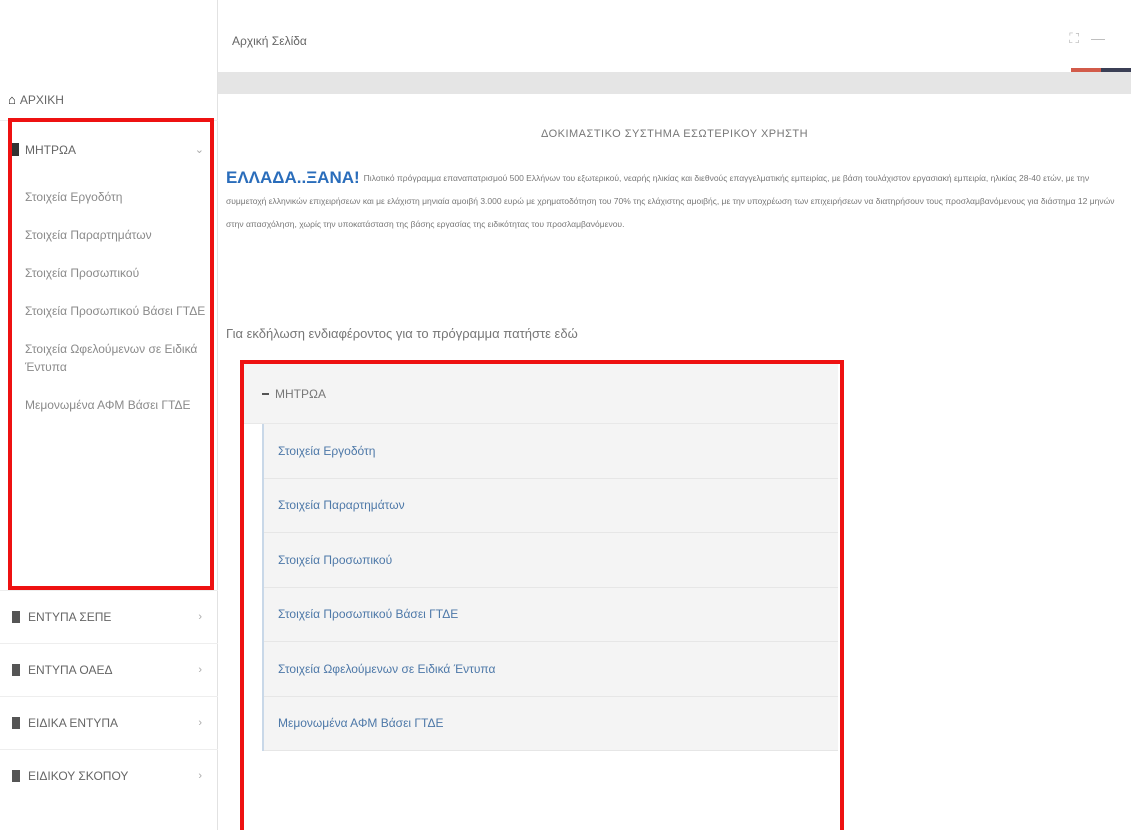 The width and height of the screenshot is (1131, 830). I want to click on sidebar-item-special-forms: ΕΙΔΙΚΑ ΕΝΤΥΠΑ ›, so click(109, 722).